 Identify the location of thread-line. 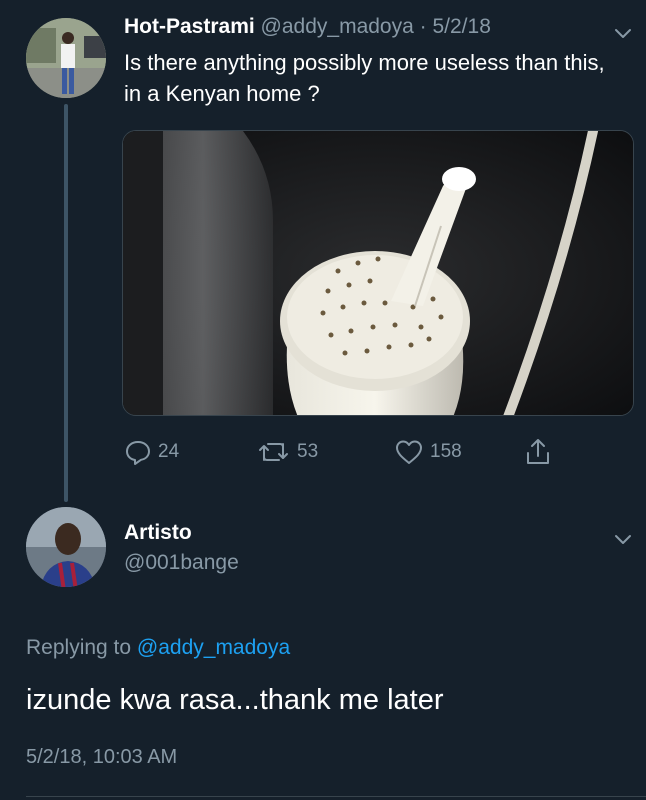
(66, 303).